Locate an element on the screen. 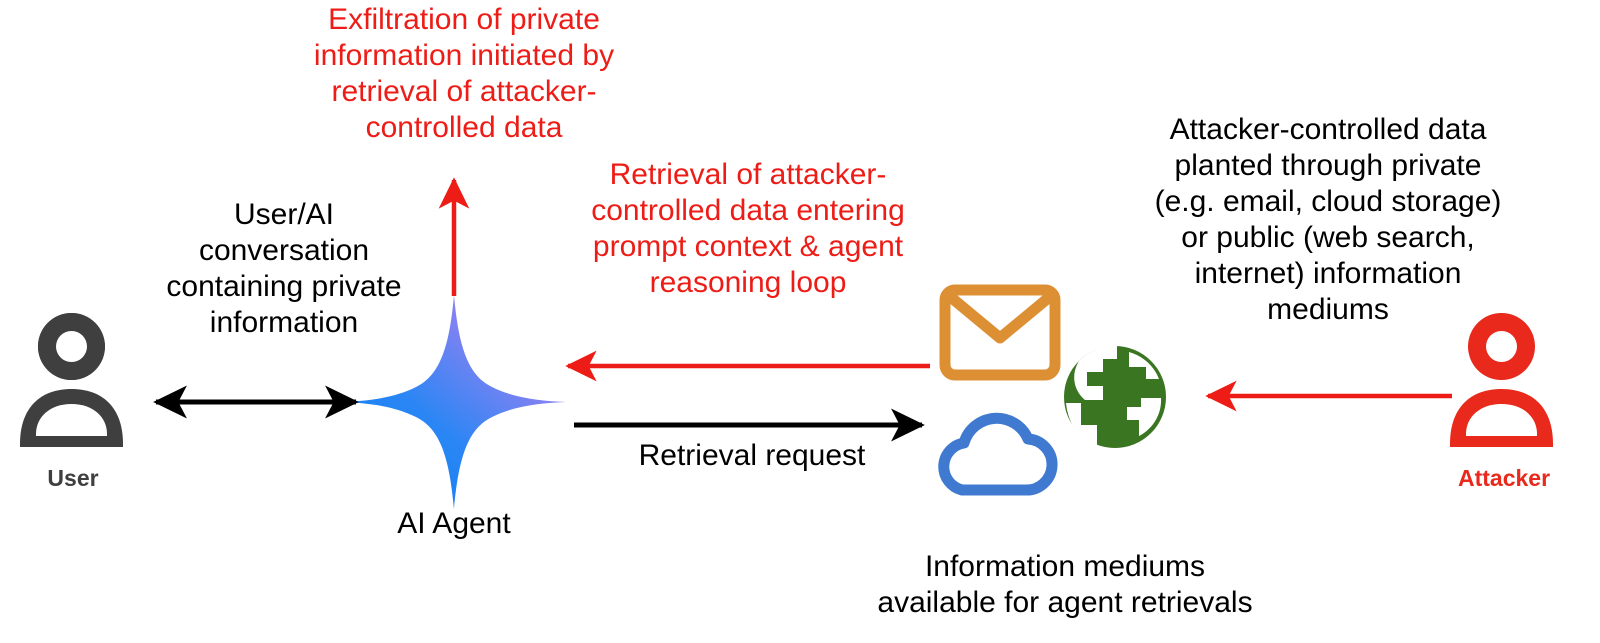 The width and height of the screenshot is (1600, 643). node-label-attacker: Attacker is located at coordinates (1504, 478).